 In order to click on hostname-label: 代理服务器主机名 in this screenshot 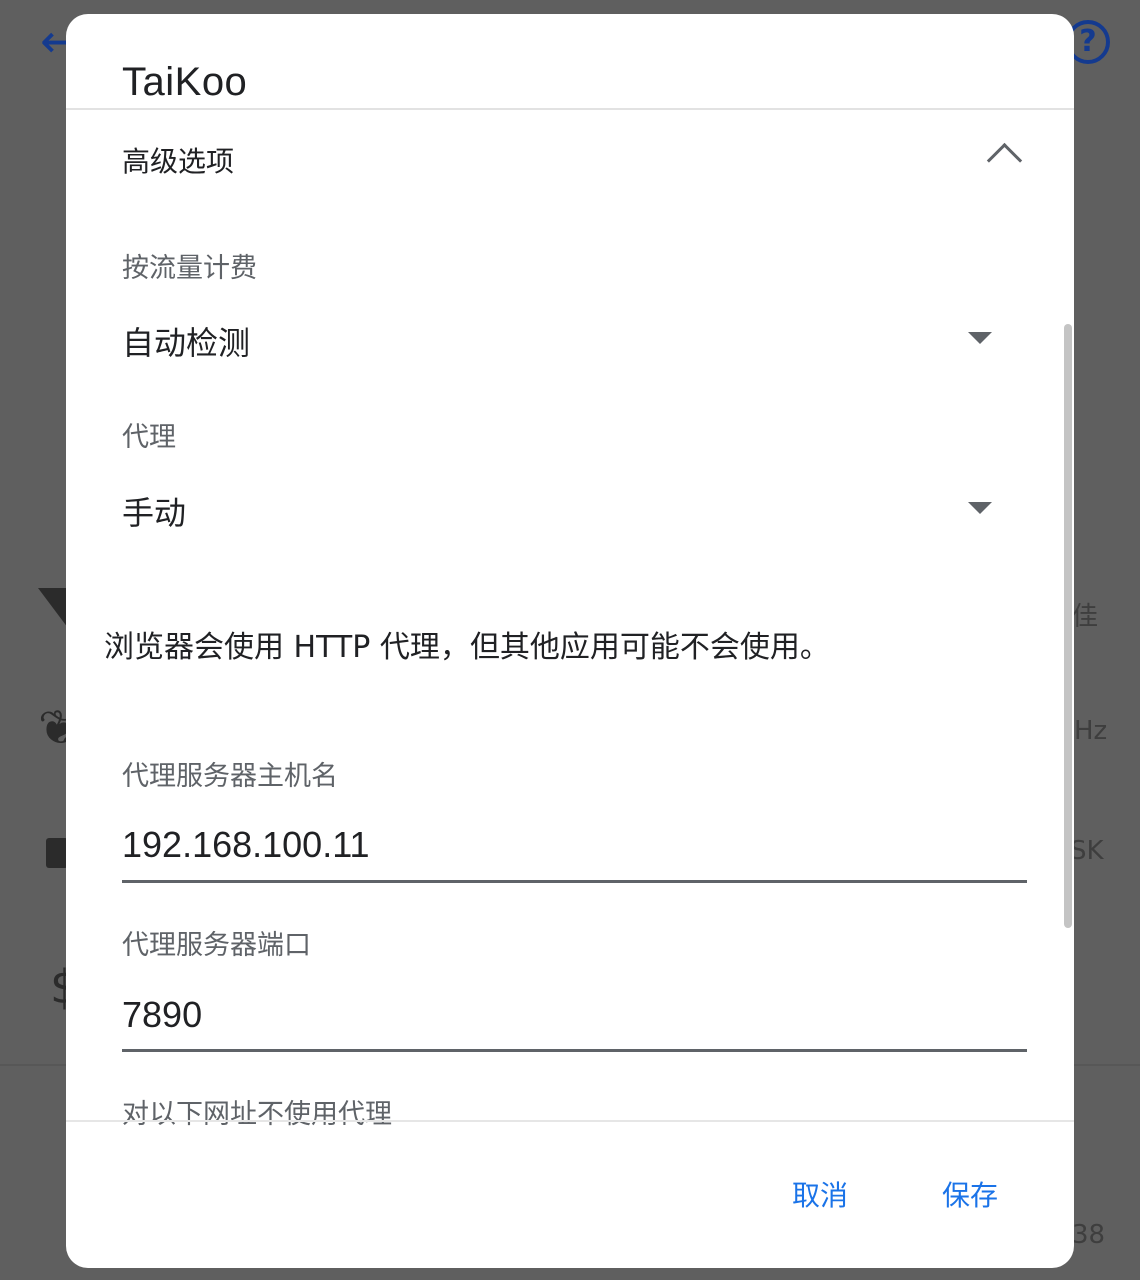, I will do `click(230, 776)`.